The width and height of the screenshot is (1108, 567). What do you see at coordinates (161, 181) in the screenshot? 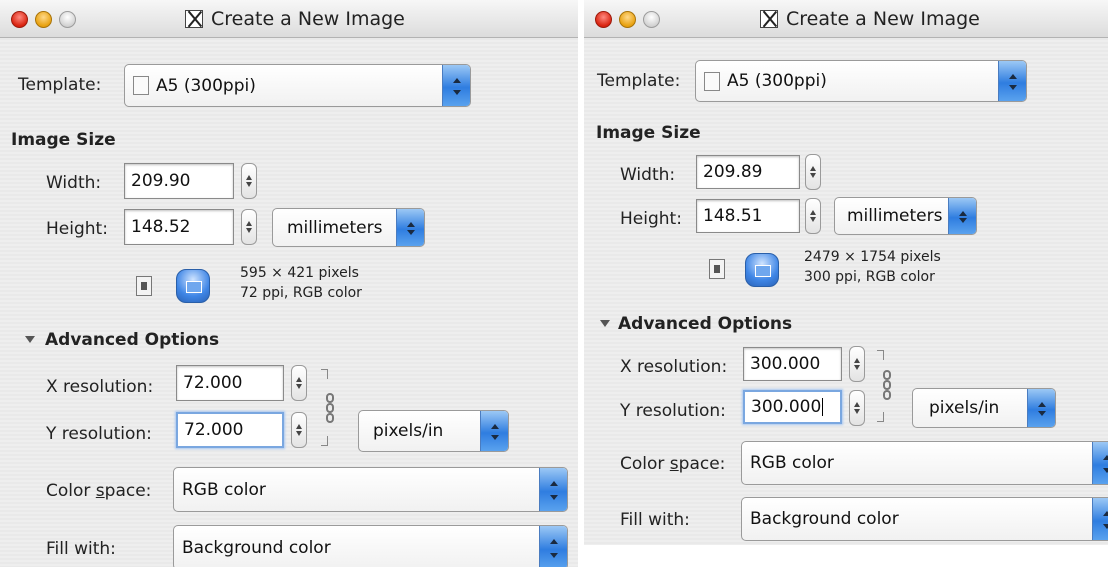
I see `width-value: 209.90` at bounding box center [161, 181].